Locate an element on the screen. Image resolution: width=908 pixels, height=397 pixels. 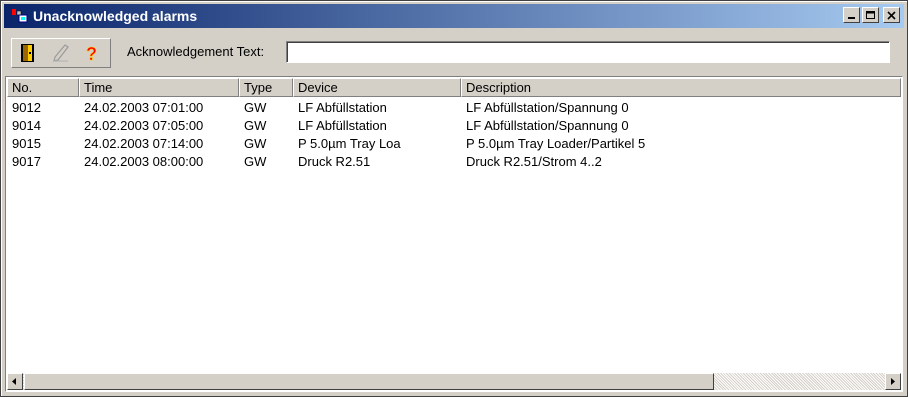
column-header-row: No. Time Type Device Description is located at coordinates (454, 87).